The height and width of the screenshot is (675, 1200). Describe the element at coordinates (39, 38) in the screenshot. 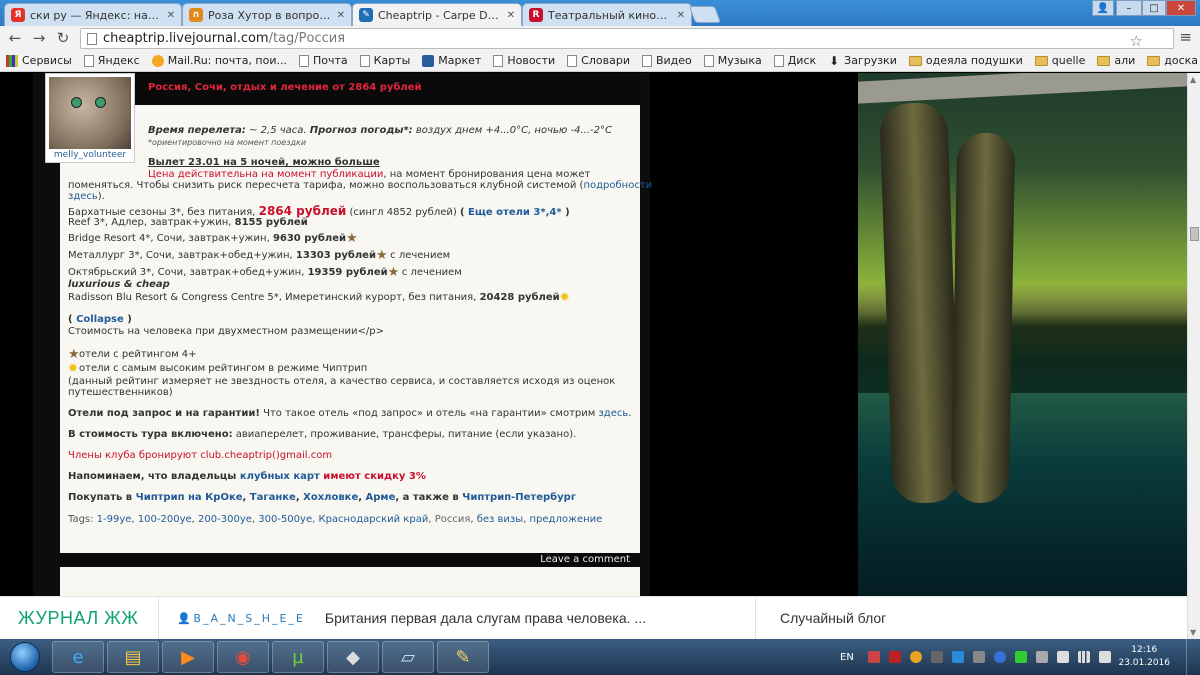

I see `forward-button: →` at that location.